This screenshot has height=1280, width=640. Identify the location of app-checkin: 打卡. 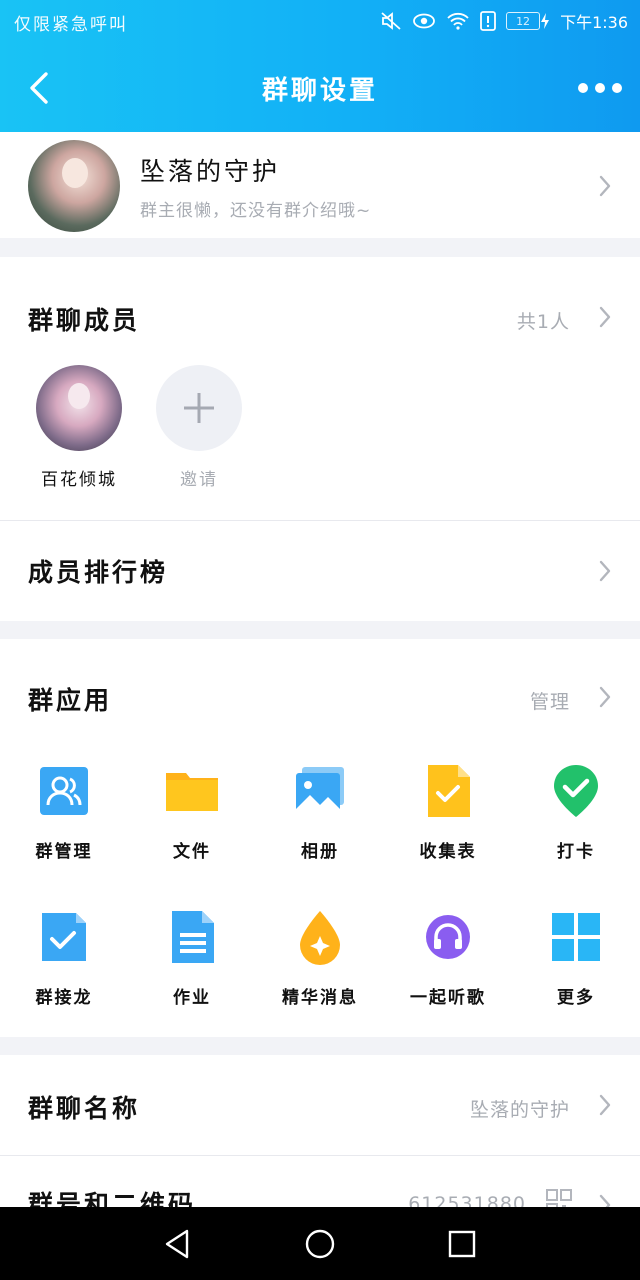
(576, 812).